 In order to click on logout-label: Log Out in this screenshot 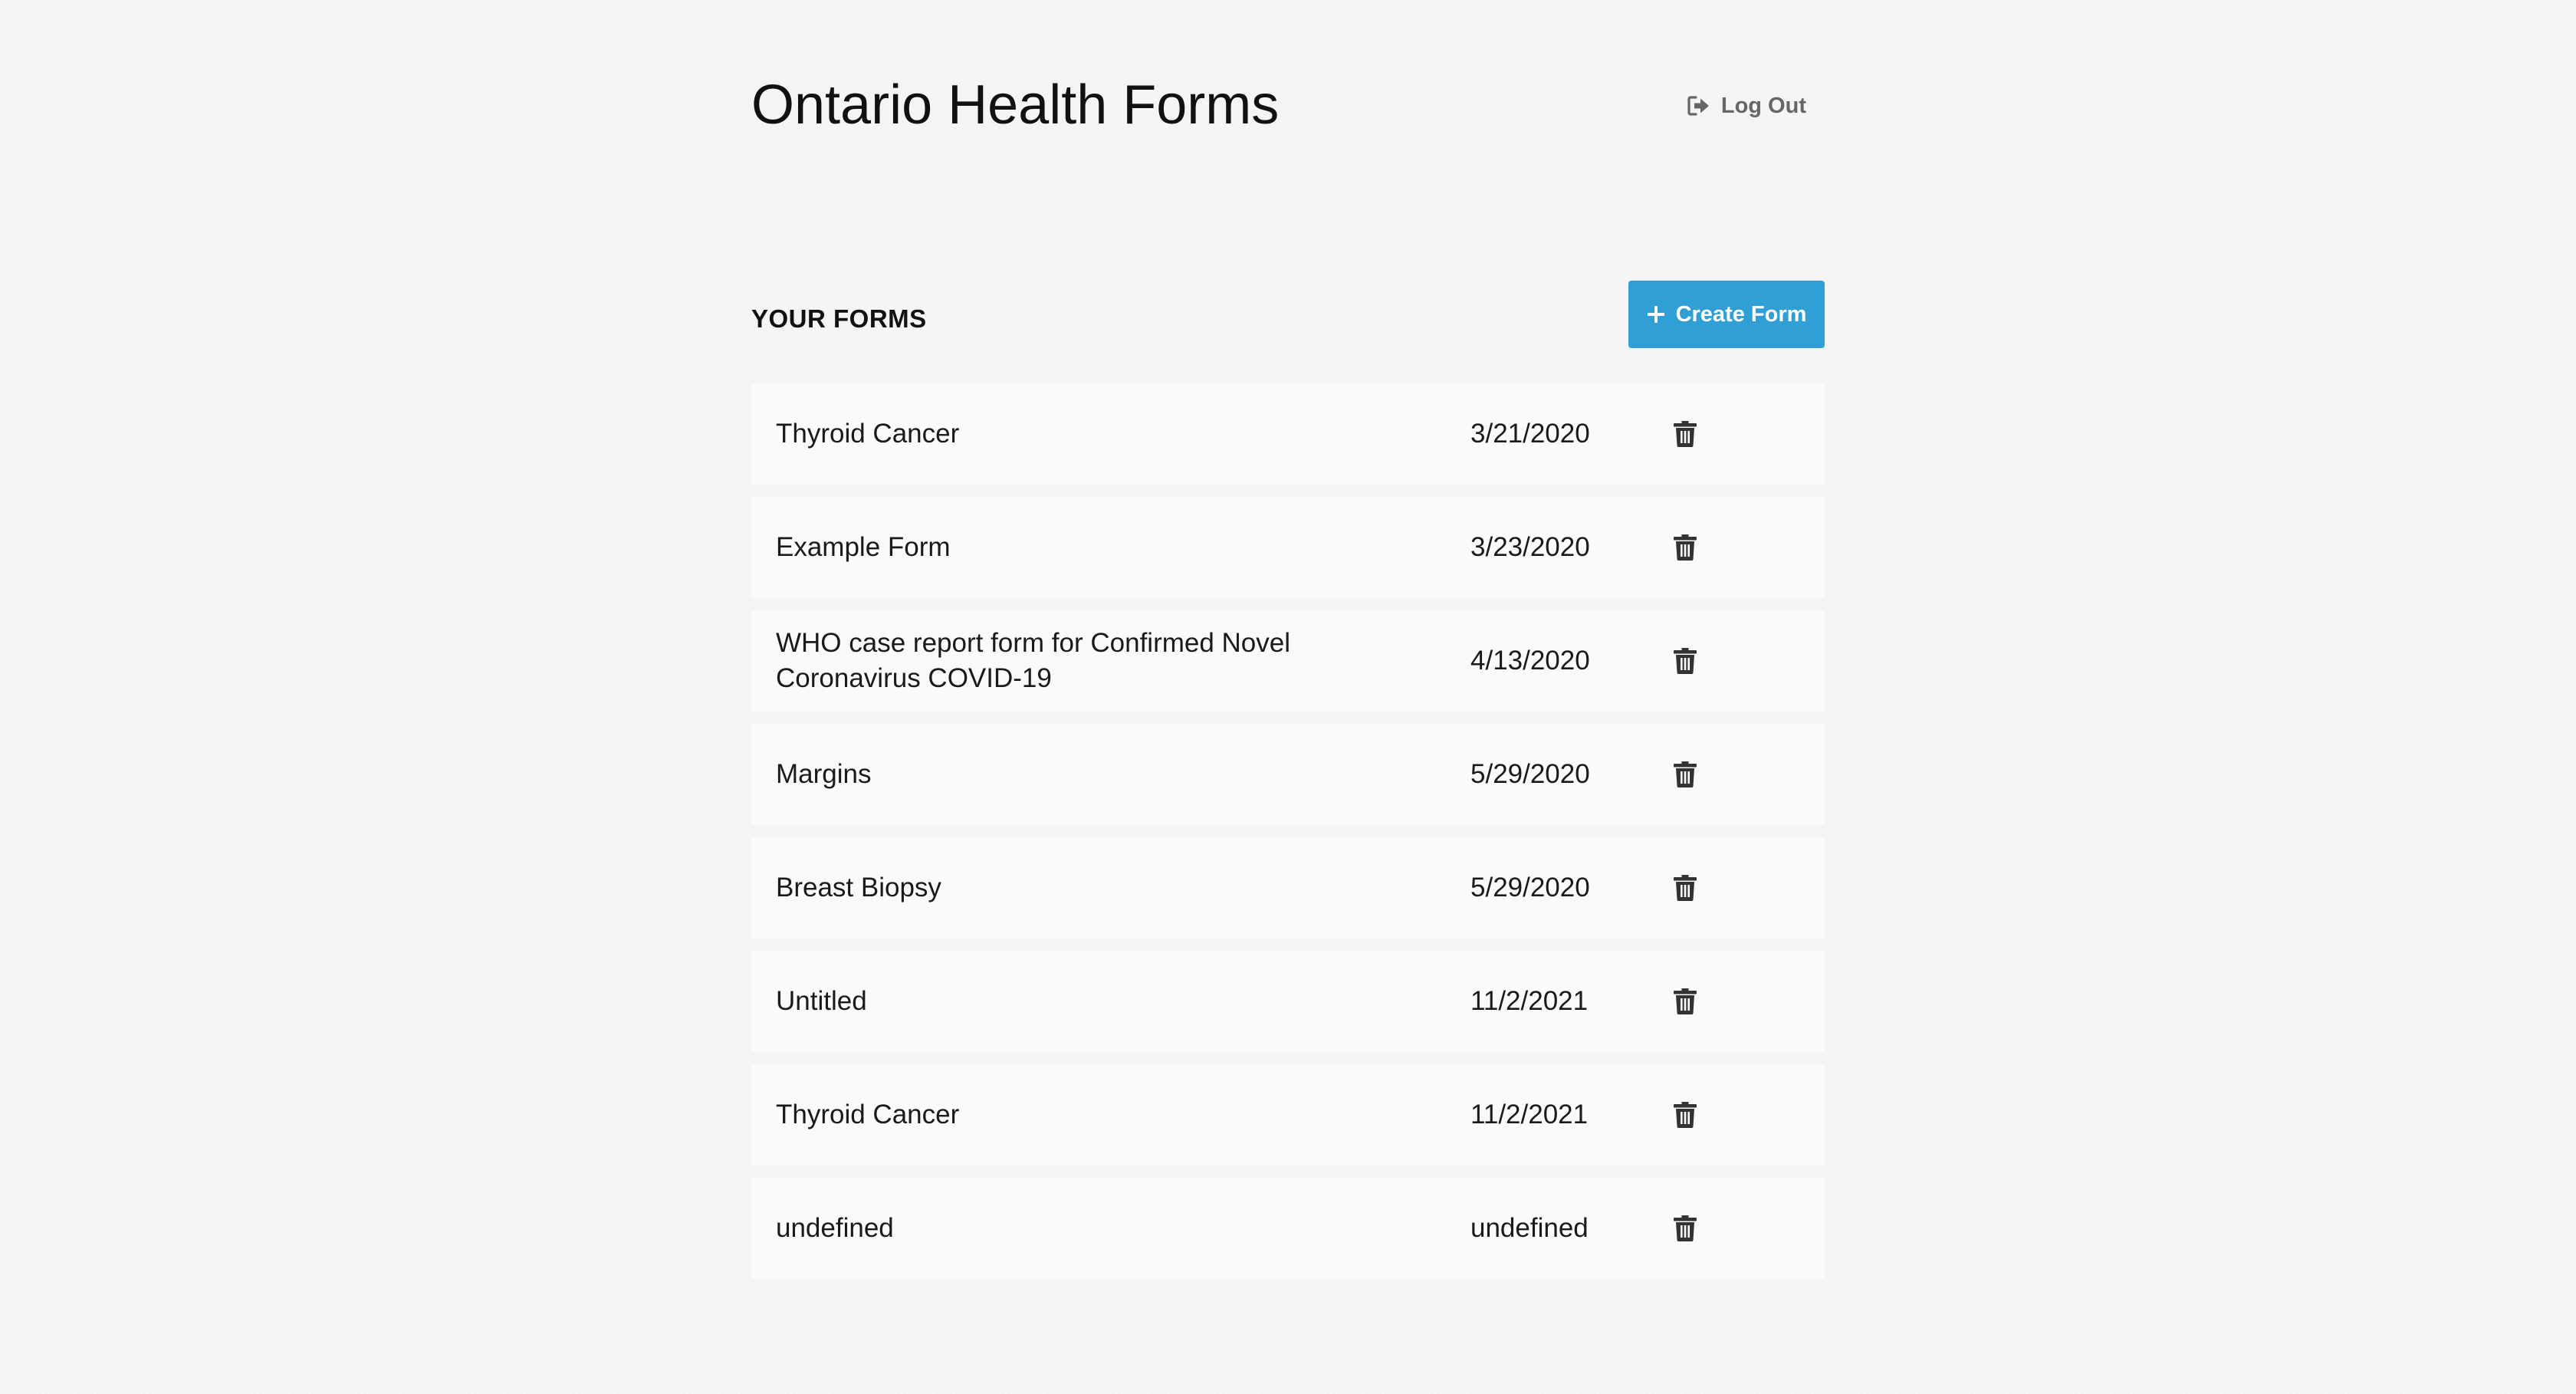, I will do `click(1763, 105)`.